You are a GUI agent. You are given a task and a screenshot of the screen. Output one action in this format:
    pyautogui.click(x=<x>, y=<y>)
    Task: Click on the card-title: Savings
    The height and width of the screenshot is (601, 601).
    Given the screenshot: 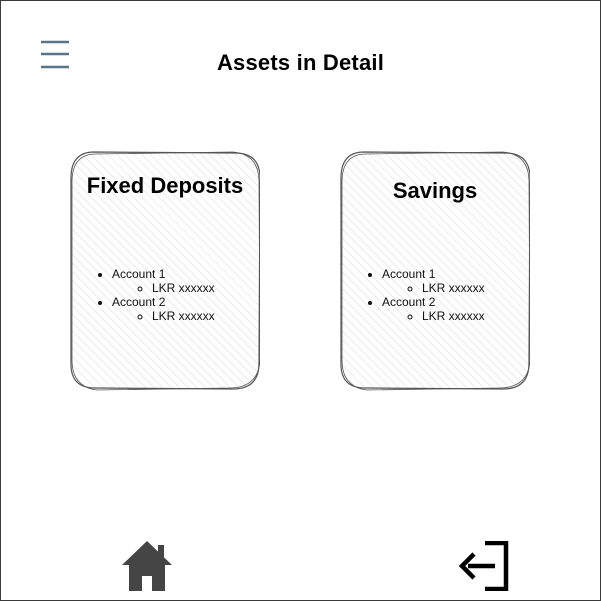 What is the action you would take?
    pyautogui.click(x=435, y=190)
    